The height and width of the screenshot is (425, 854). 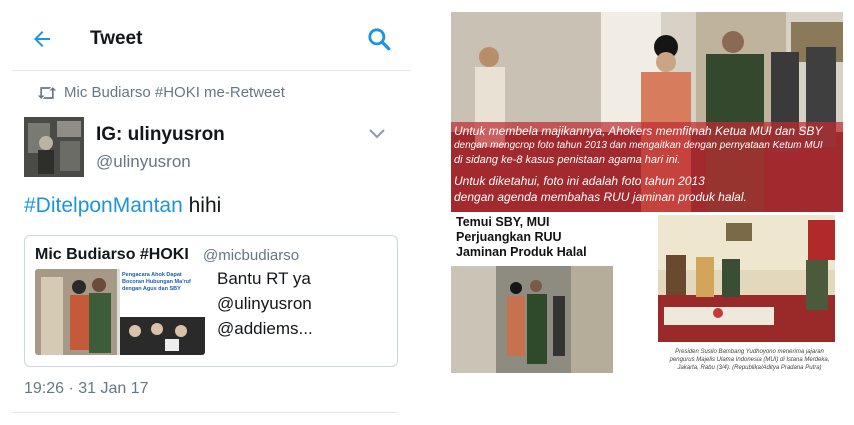 I want to click on retweet-context-text: Mic Budiarso #HOKI me-Retweet, so click(x=174, y=92).